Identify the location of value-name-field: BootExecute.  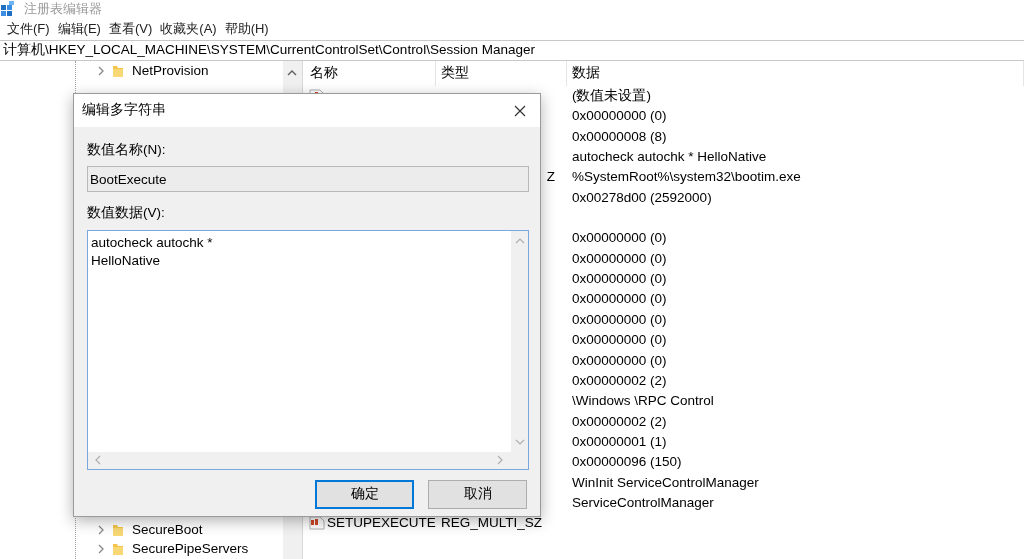
(308, 179).